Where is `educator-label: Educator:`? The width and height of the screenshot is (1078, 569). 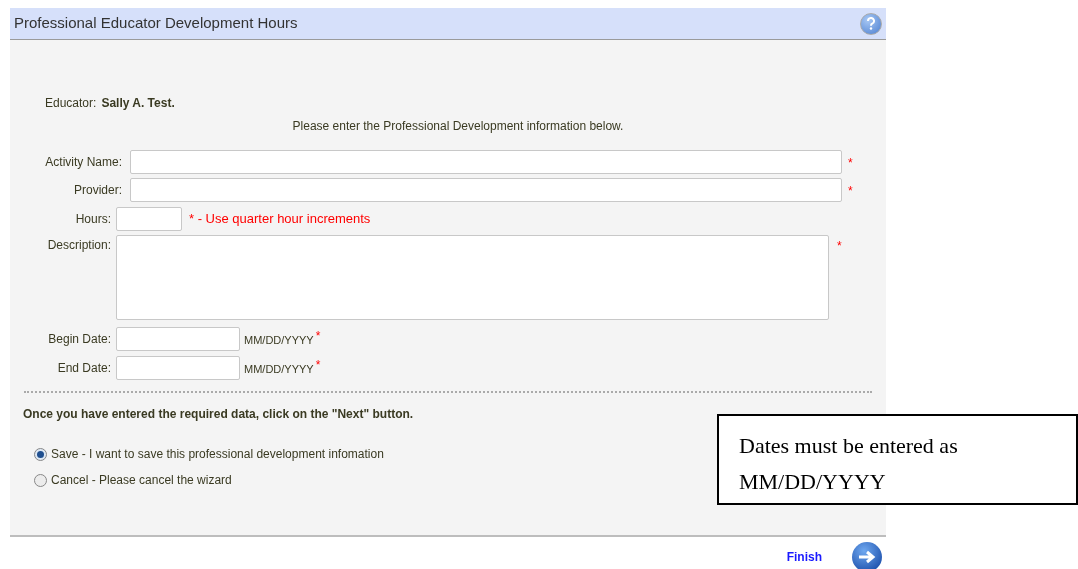
educator-label: Educator: is located at coordinates (71, 103).